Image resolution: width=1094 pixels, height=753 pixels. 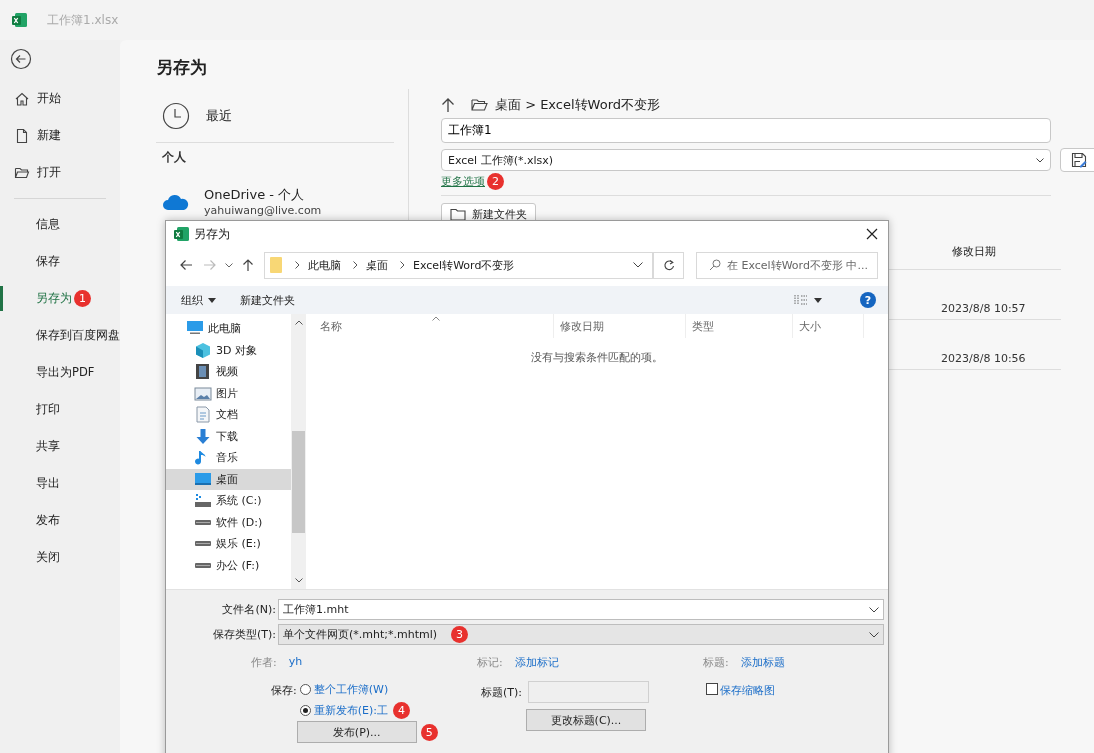 What do you see at coordinates (263, 210) in the screenshot?
I see `account-email: yahuiwang@live.com` at bounding box center [263, 210].